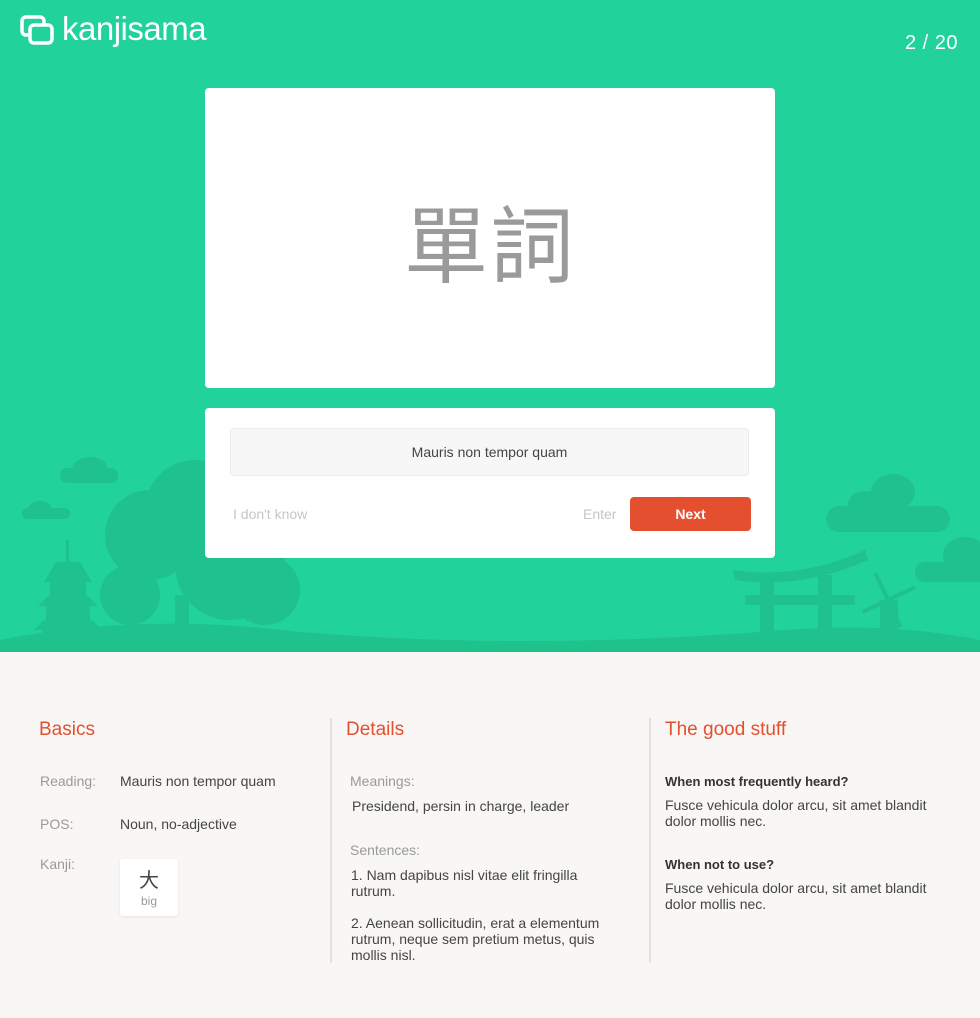 Image resolution: width=980 pixels, height=1018 pixels. I want to click on question-heading: When not to use?, so click(720, 864).